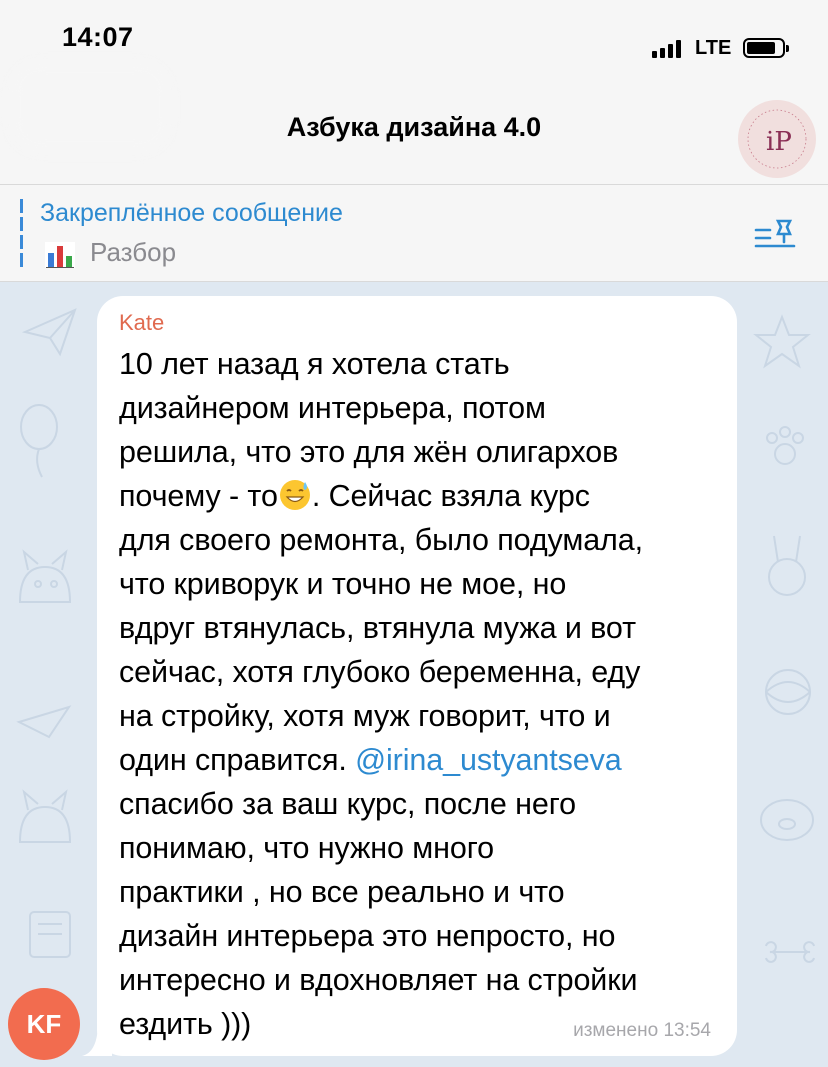  What do you see at coordinates (45, 576) in the screenshot?
I see `cat-doodle` at bounding box center [45, 576].